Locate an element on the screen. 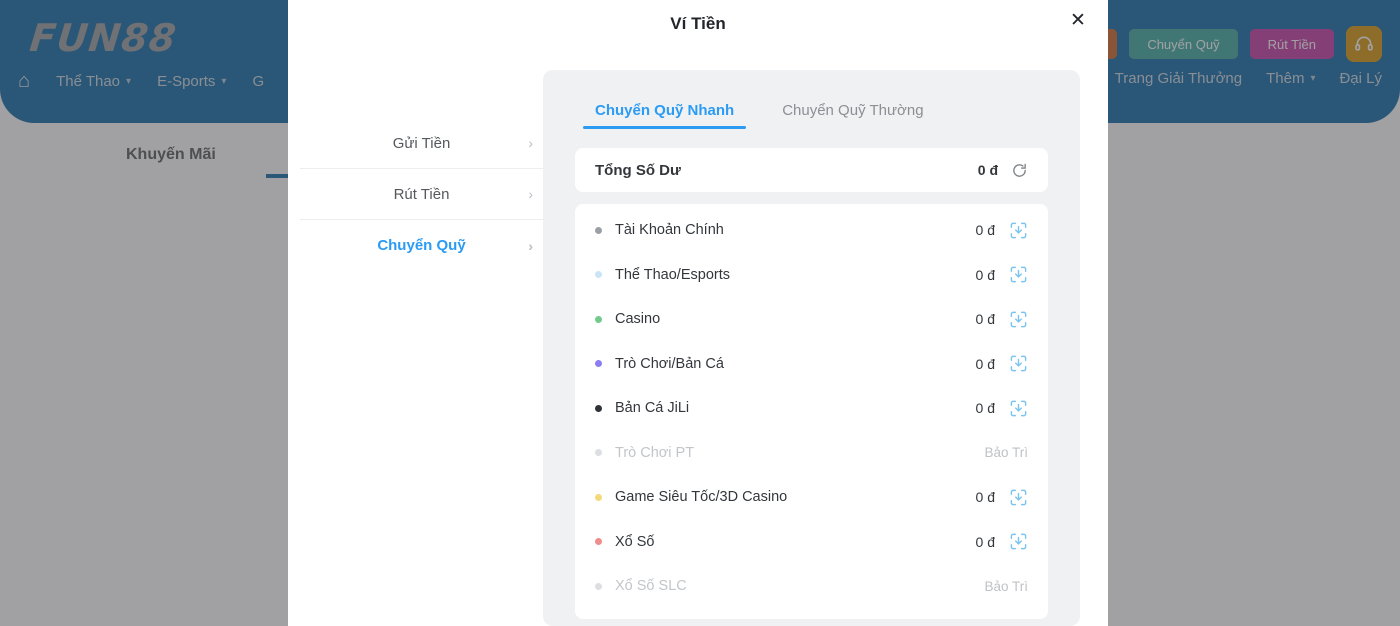  wallet-name: Bản Cá JiLi is located at coordinates (652, 408).